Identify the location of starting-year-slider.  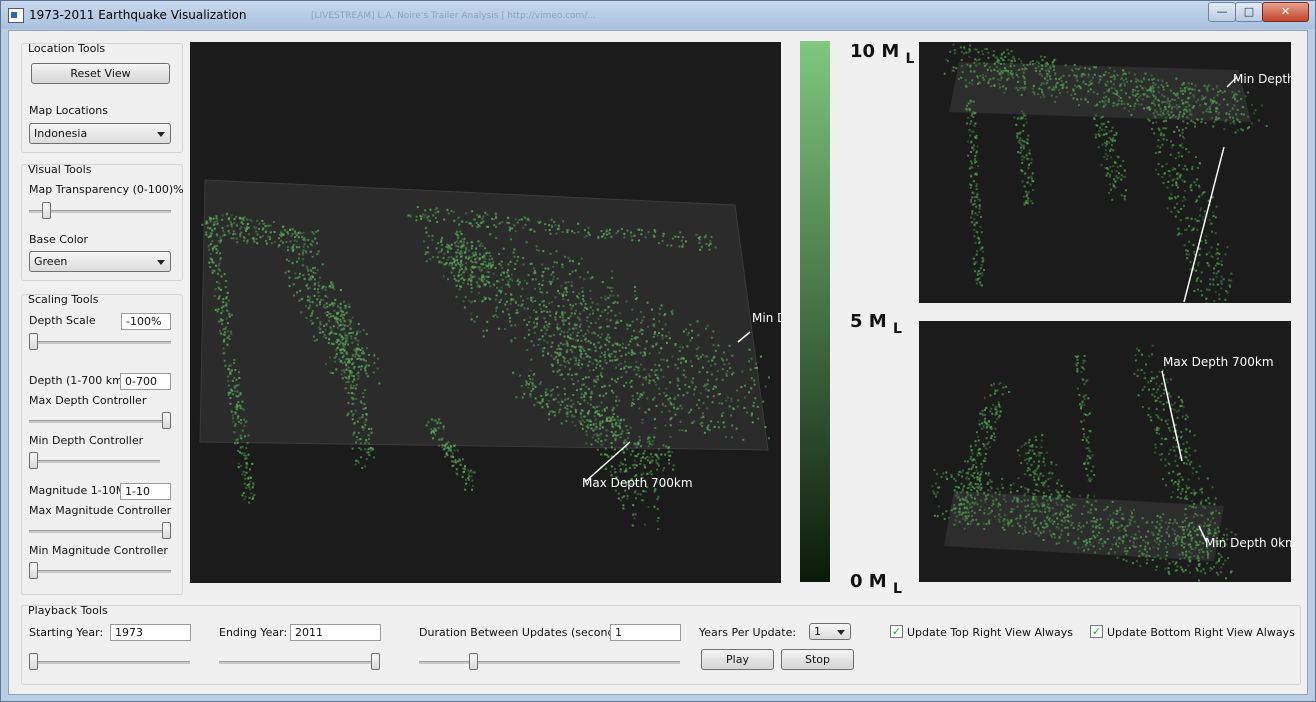
(109, 662).